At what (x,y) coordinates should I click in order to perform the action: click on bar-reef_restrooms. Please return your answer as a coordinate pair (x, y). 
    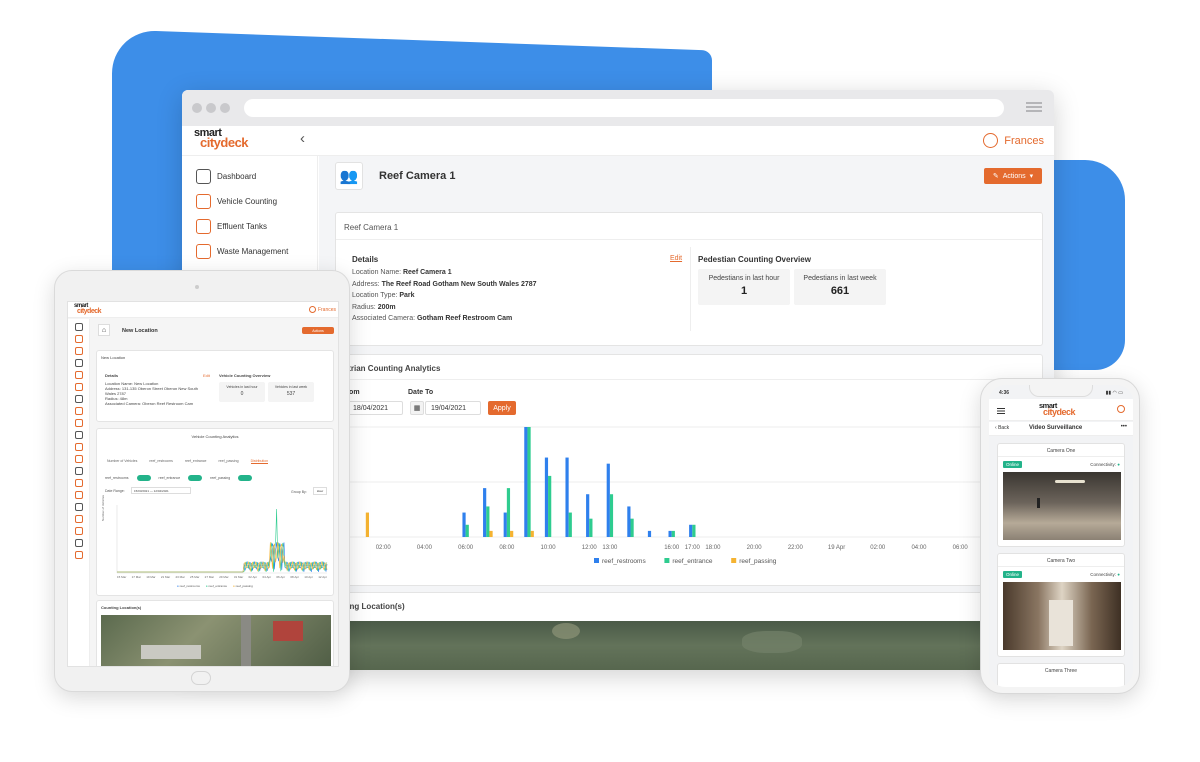
    Looking at the image, I should click on (608, 500).